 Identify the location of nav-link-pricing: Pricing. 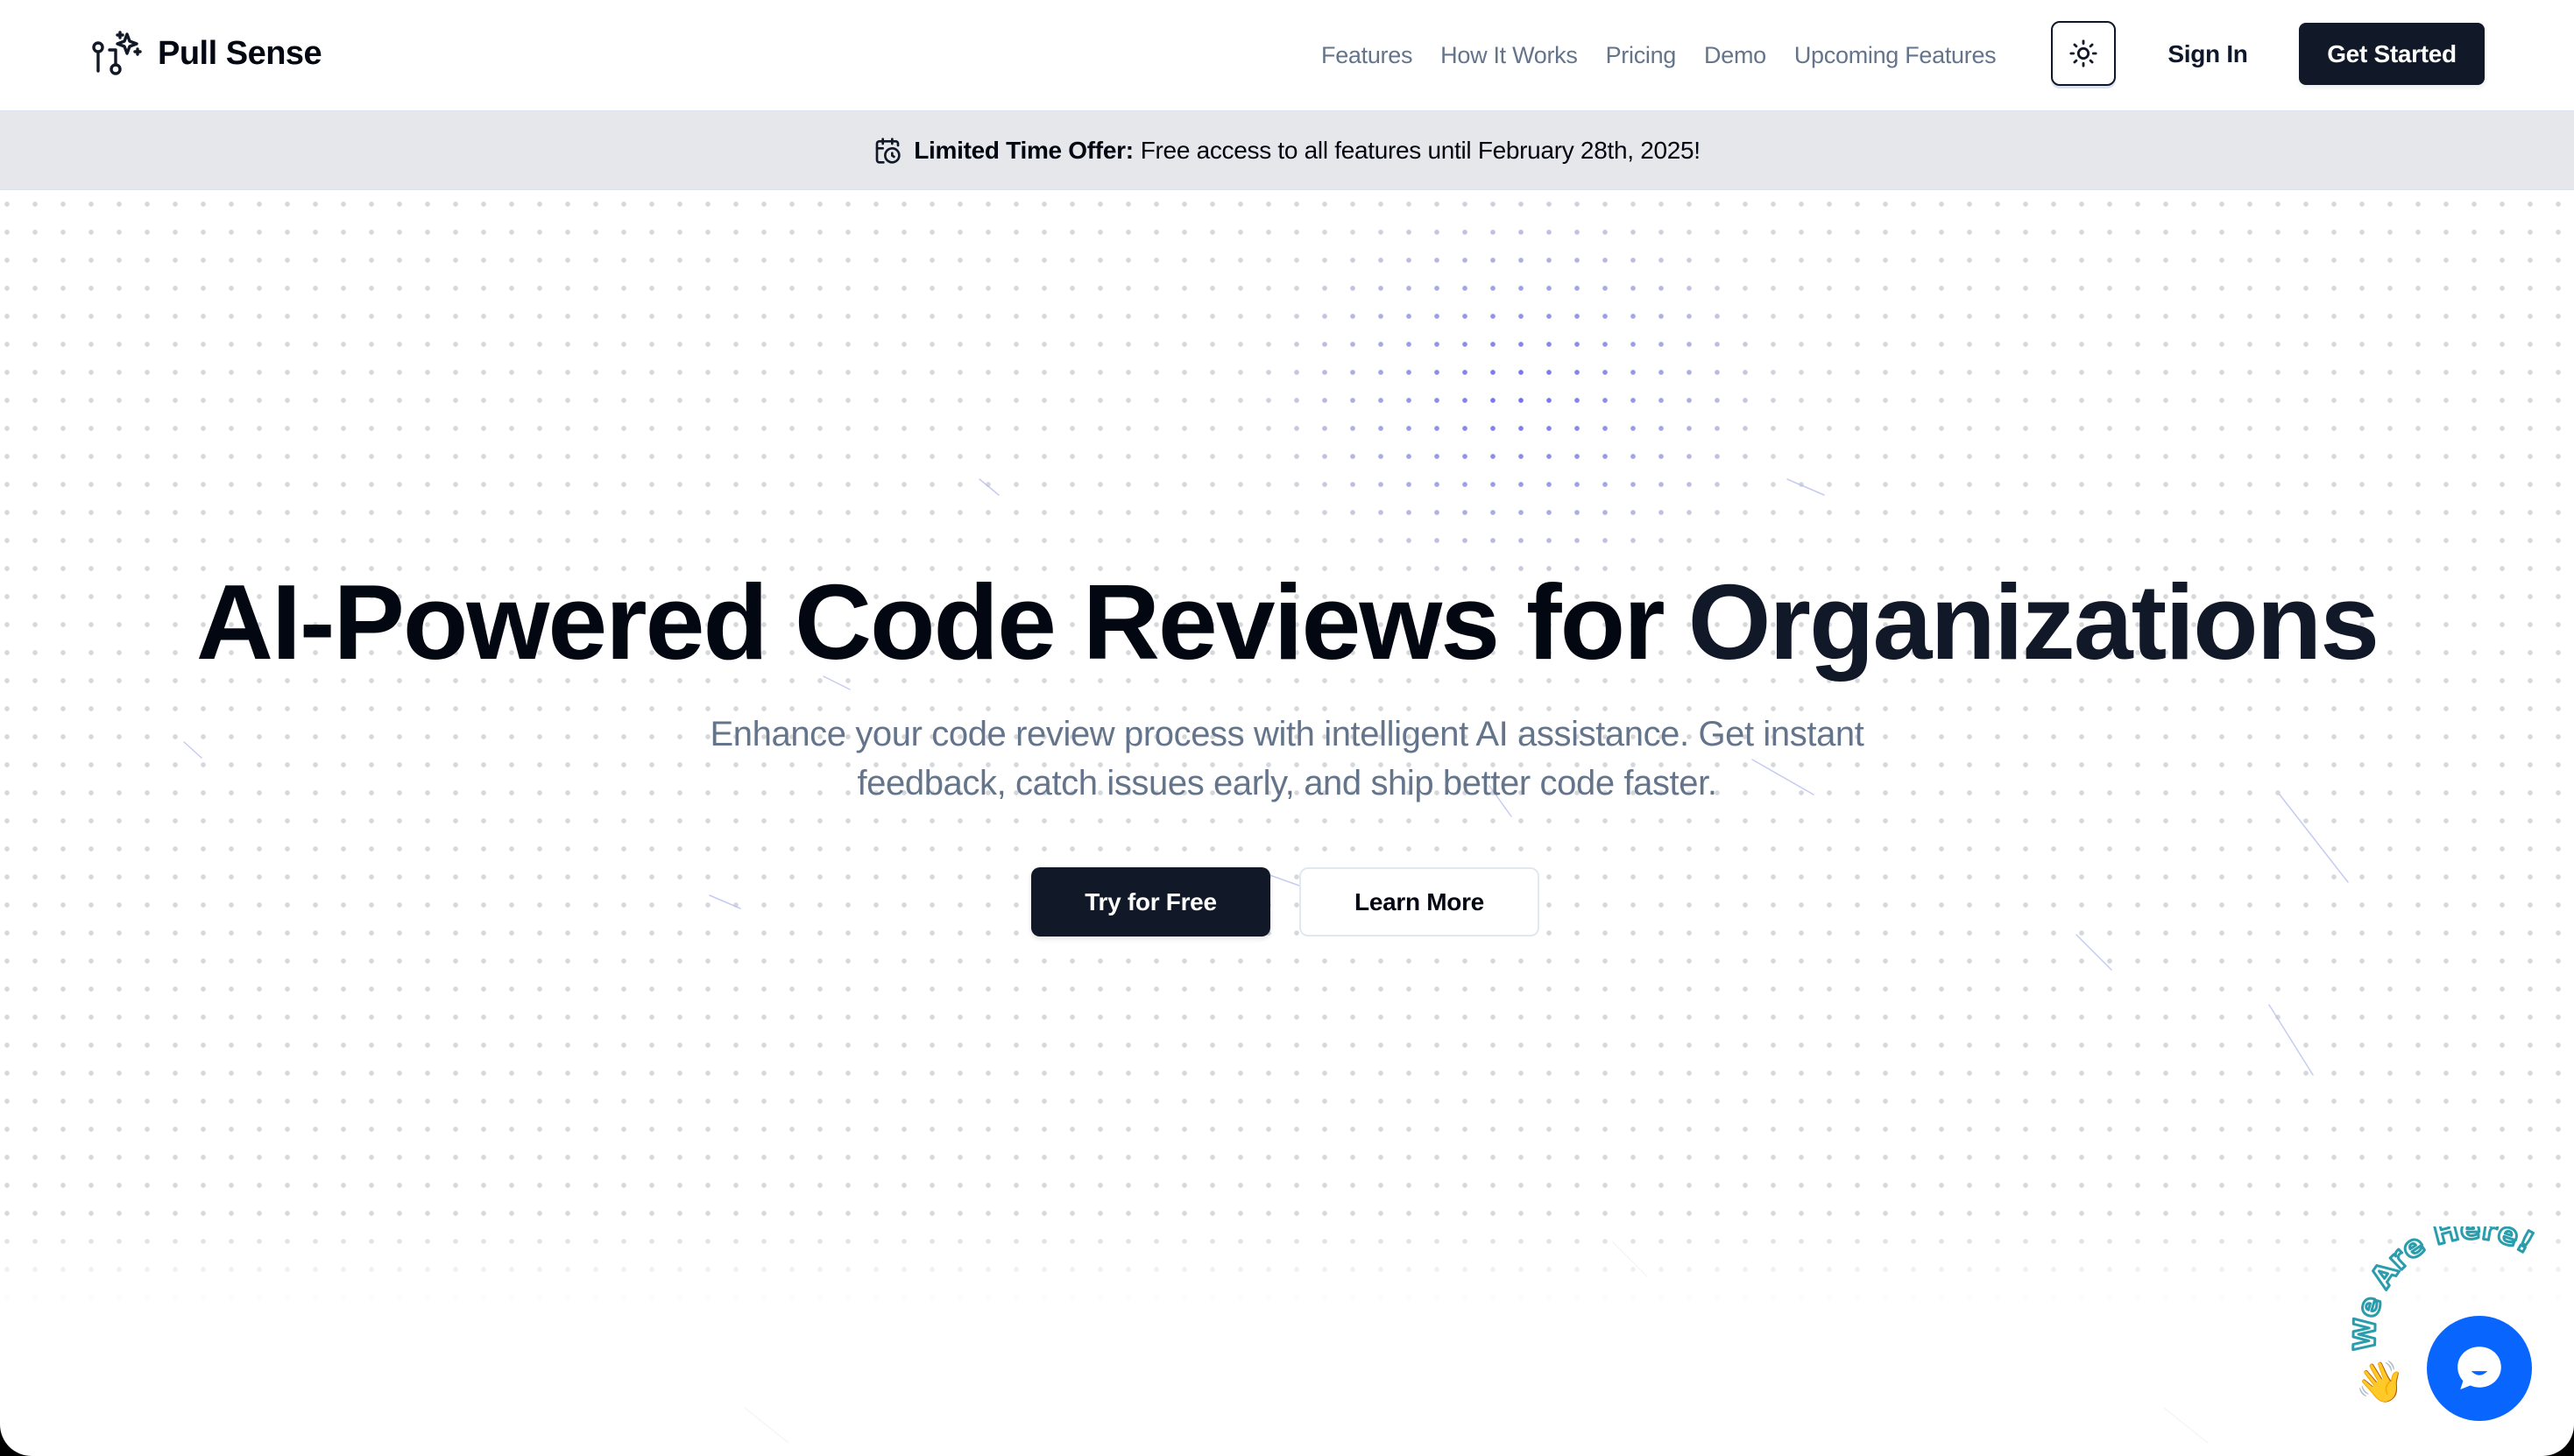
(1641, 55).